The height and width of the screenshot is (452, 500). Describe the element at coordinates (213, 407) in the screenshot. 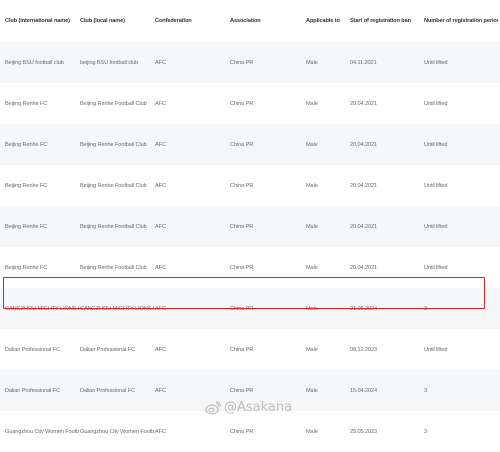

I see `weibo-icon` at that location.